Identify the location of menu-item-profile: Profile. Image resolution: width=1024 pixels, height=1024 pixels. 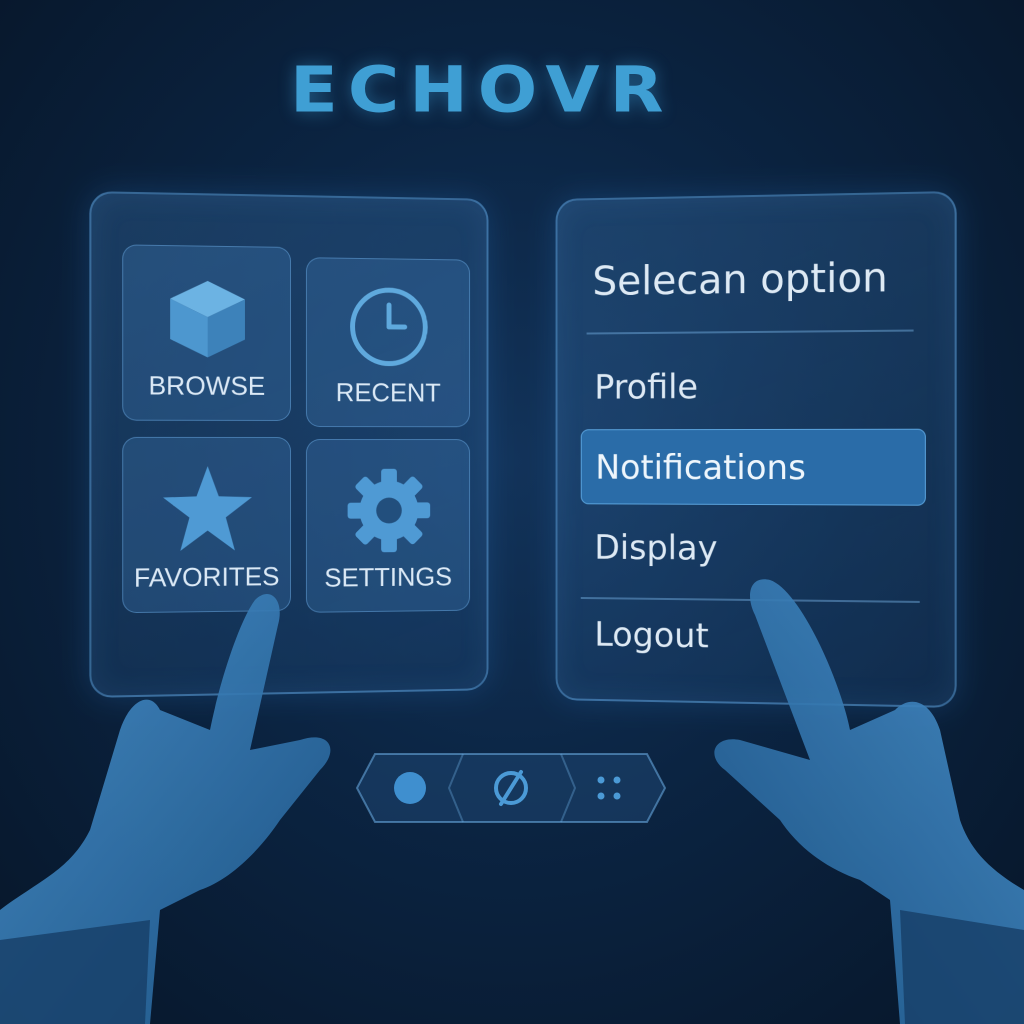
(753, 387).